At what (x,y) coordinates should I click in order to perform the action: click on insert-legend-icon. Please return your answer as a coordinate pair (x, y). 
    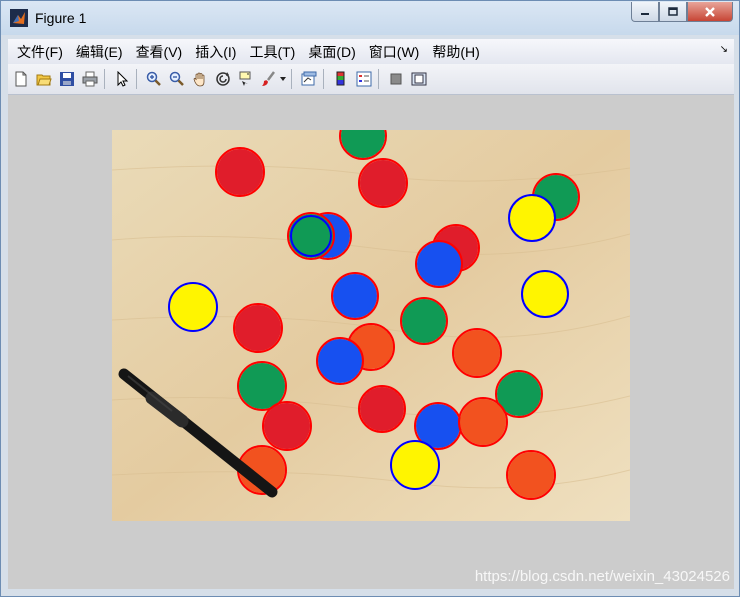
    Looking at the image, I should click on (364, 79).